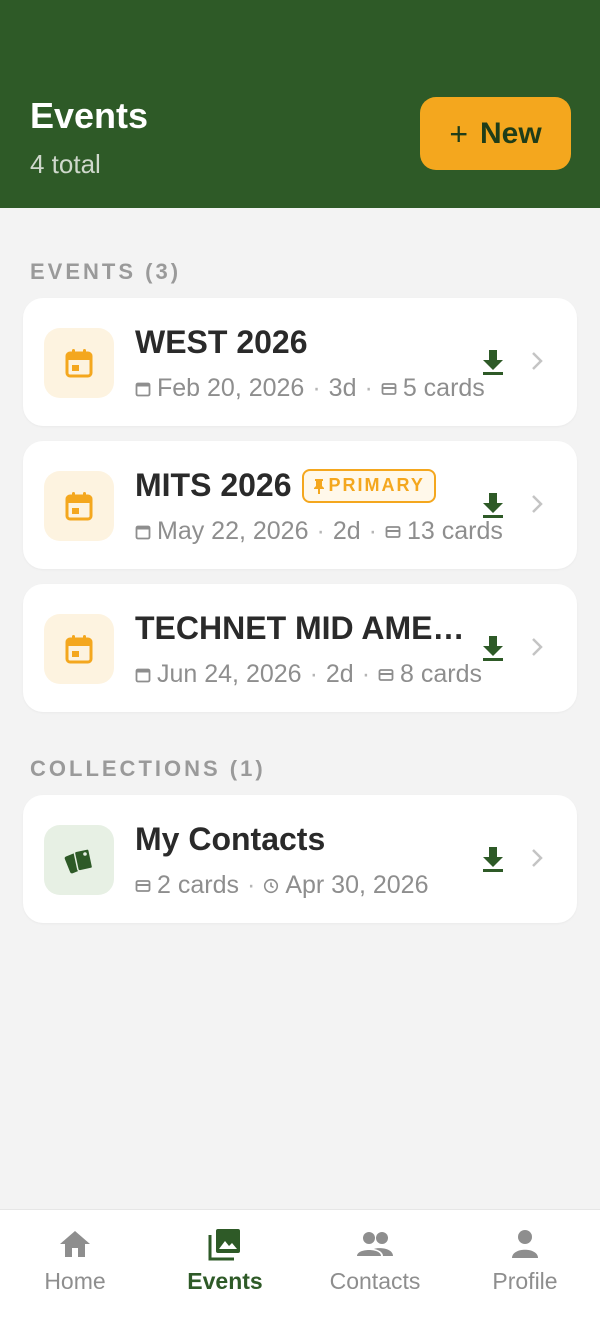  What do you see at coordinates (443, 388) in the screenshot?
I see `event-card-count: 5 cards` at bounding box center [443, 388].